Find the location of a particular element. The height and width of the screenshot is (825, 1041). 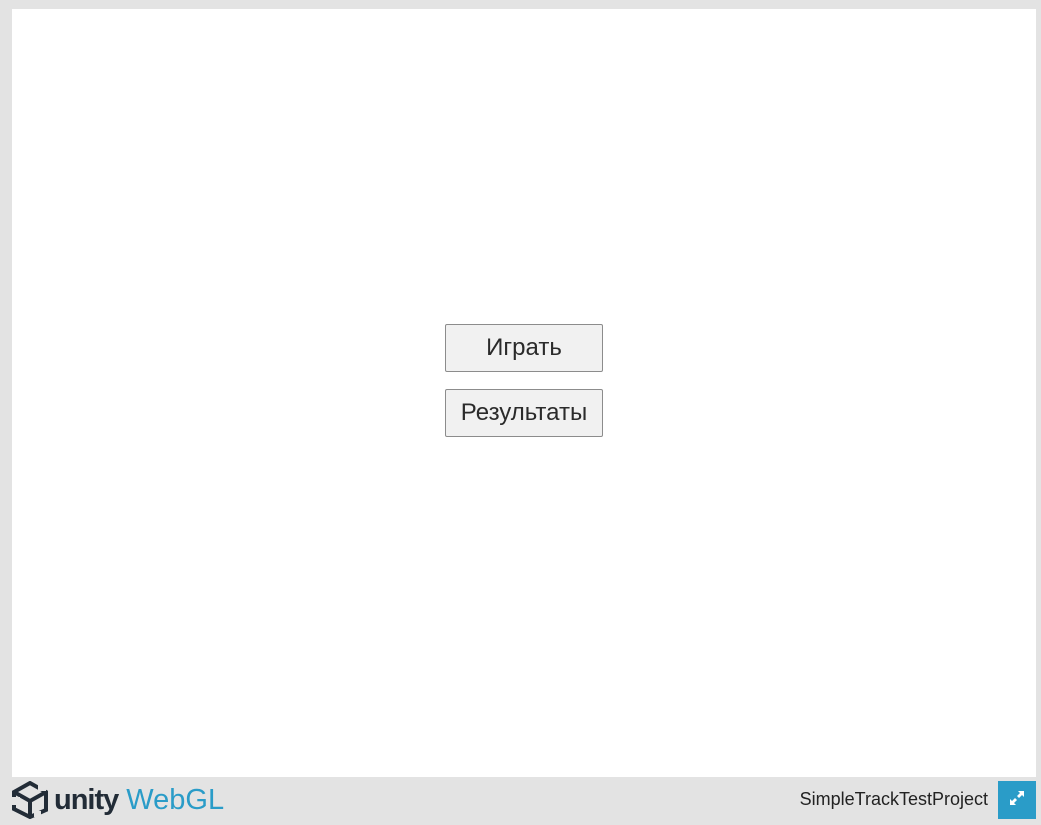

logo-webgl-text: WebGL is located at coordinates (175, 799).